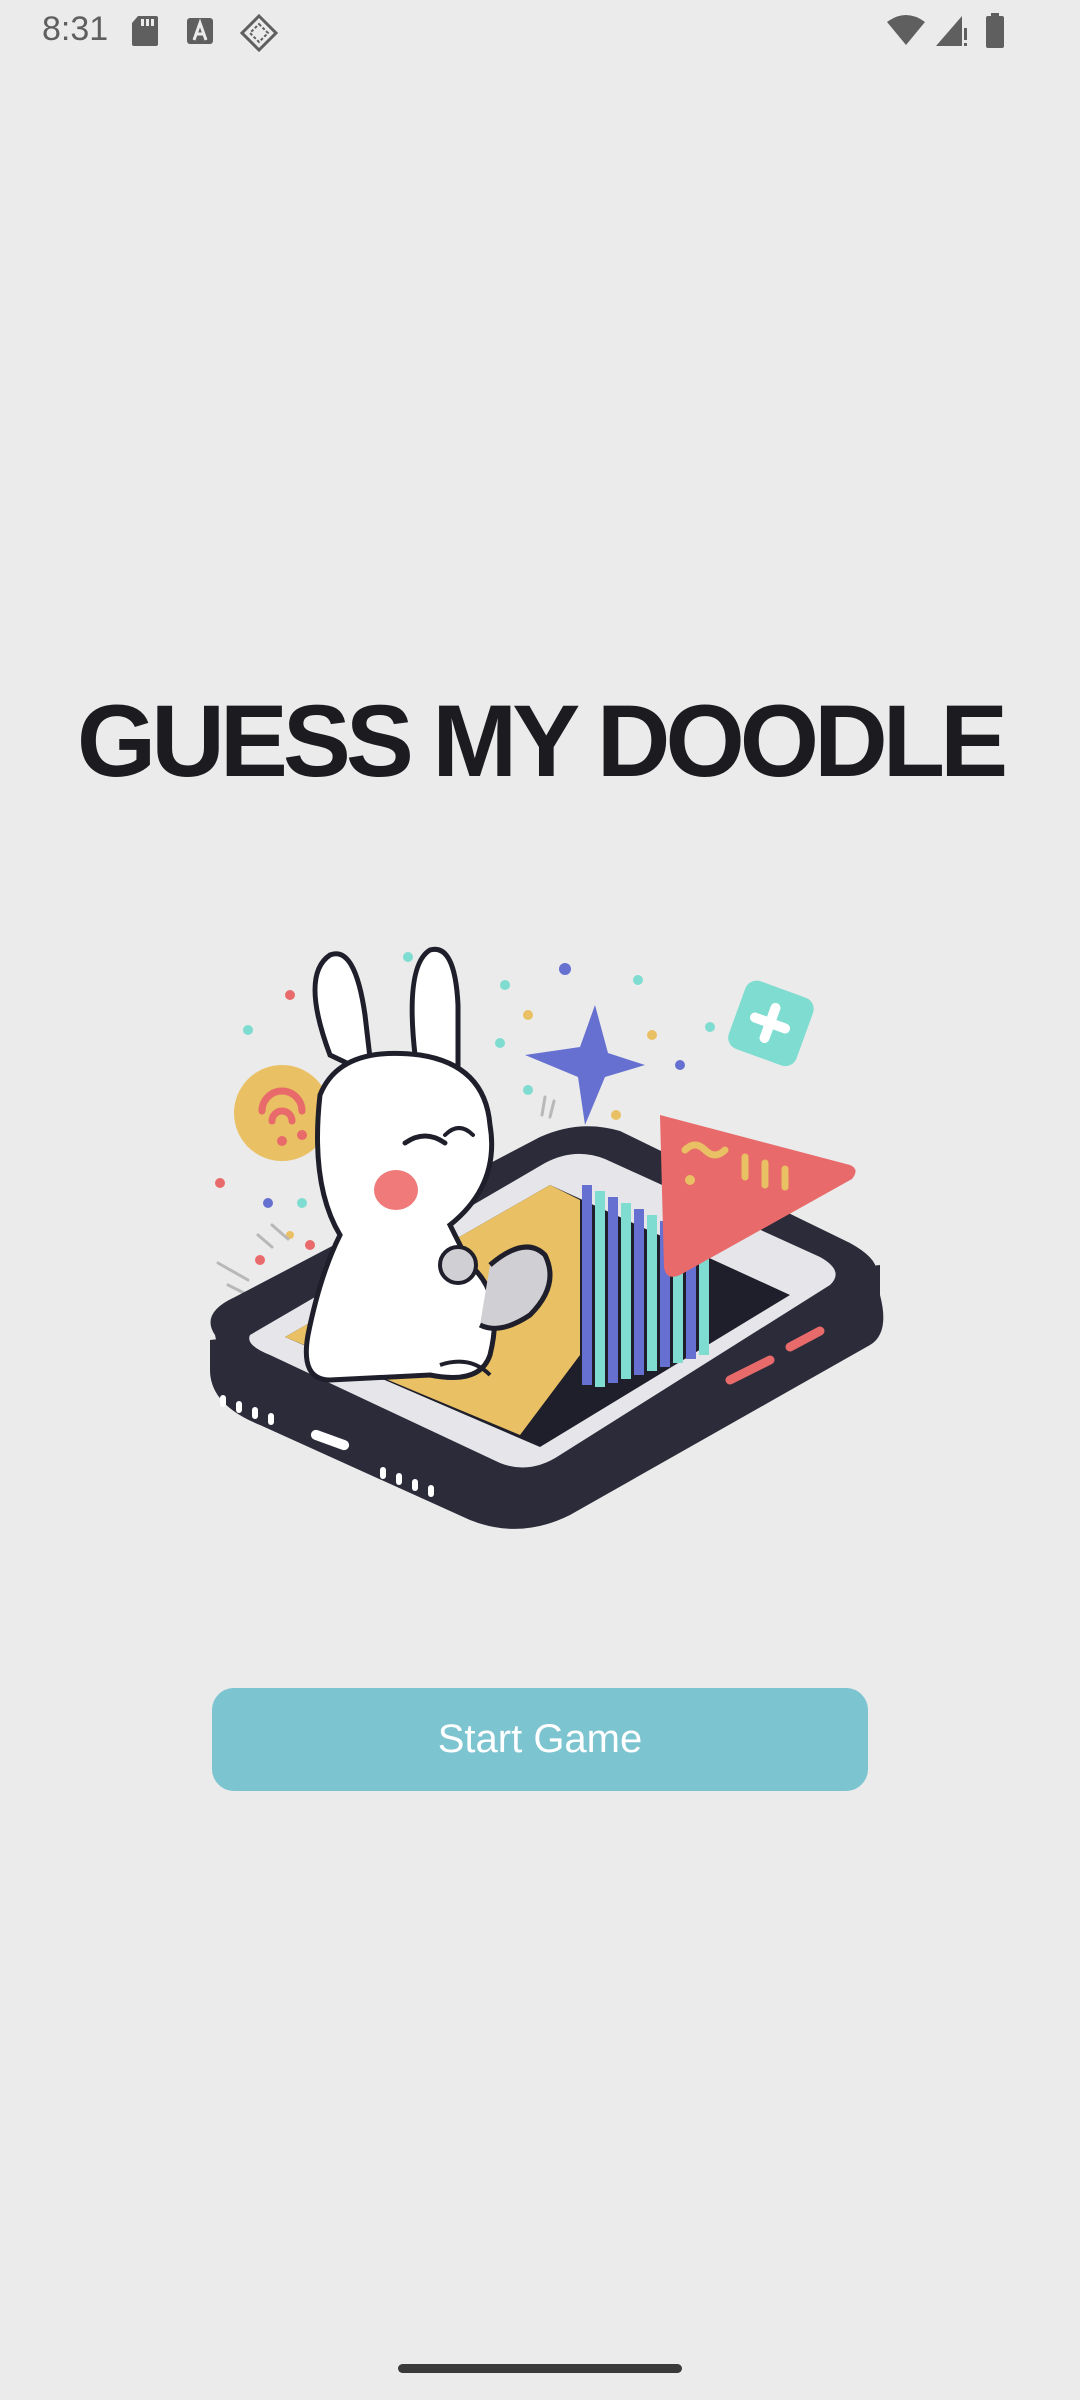 The width and height of the screenshot is (1080, 2400). Describe the element at coordinates (951, 31) in the screenshot. I see `cell-signal-icon` at that location.